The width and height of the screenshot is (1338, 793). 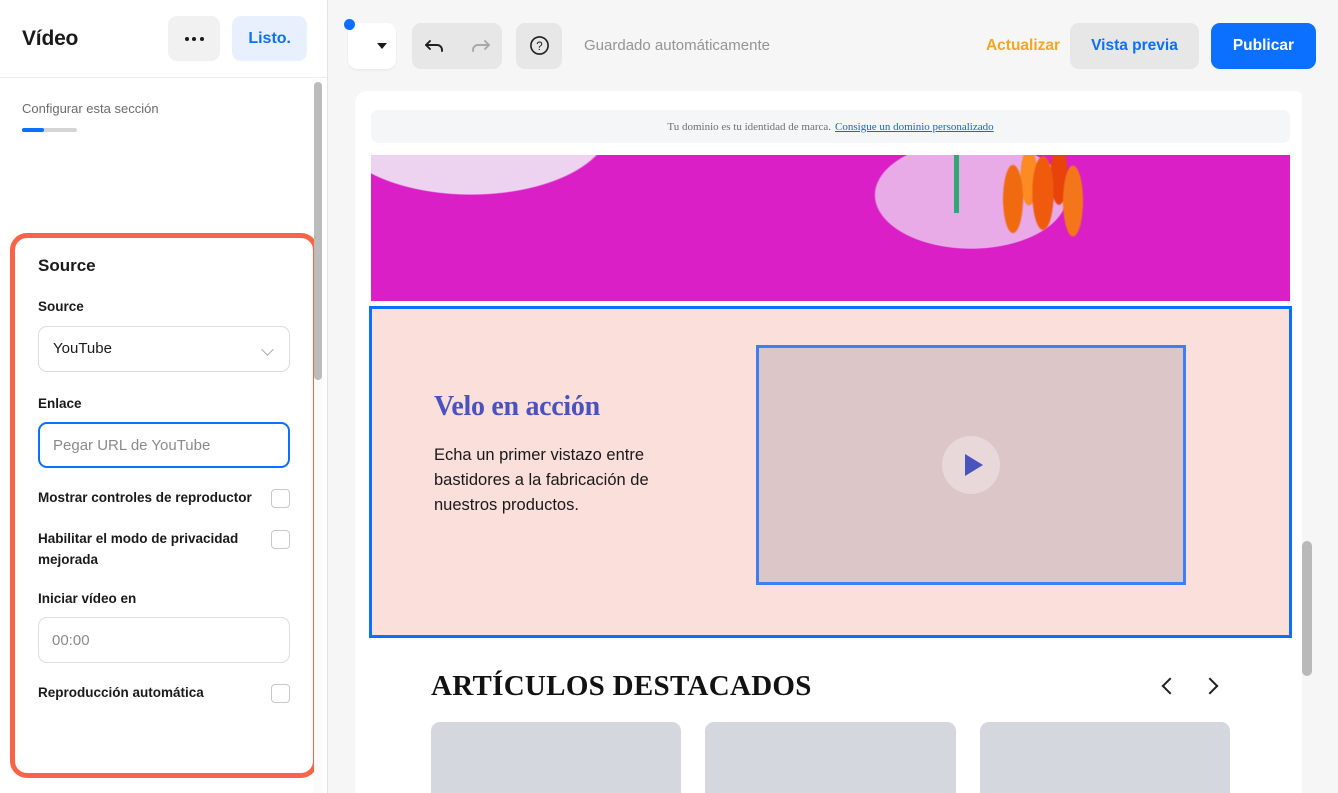 I want to click on featured-cards-row, so click(x=830, y=757).